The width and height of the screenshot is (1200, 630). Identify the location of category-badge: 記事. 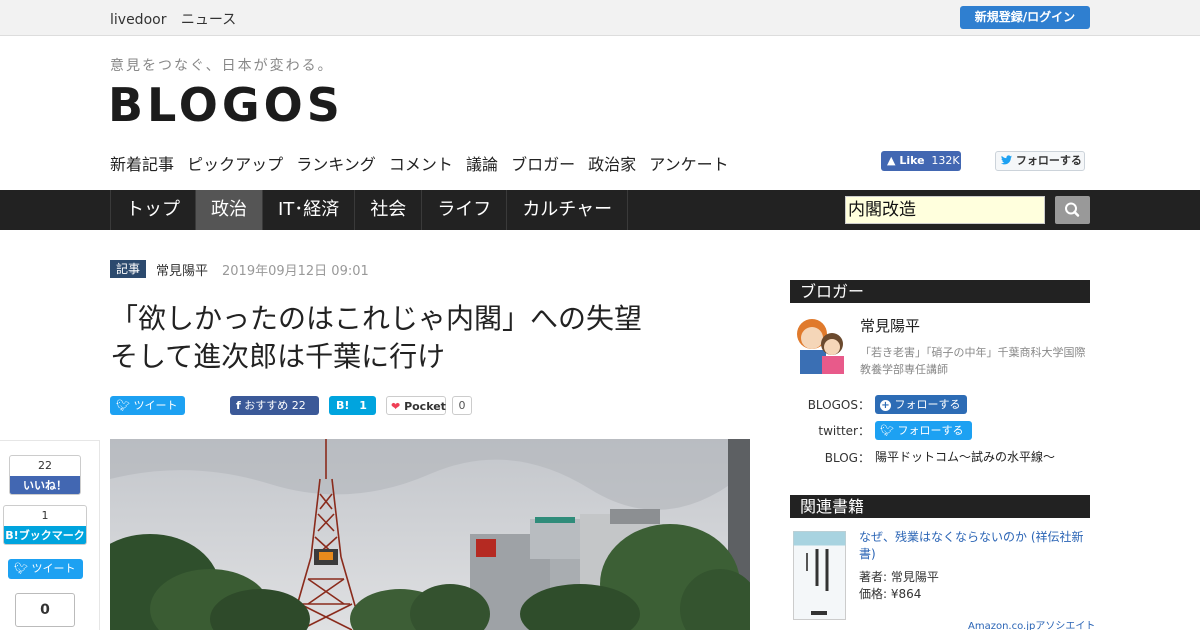
(128, 269).